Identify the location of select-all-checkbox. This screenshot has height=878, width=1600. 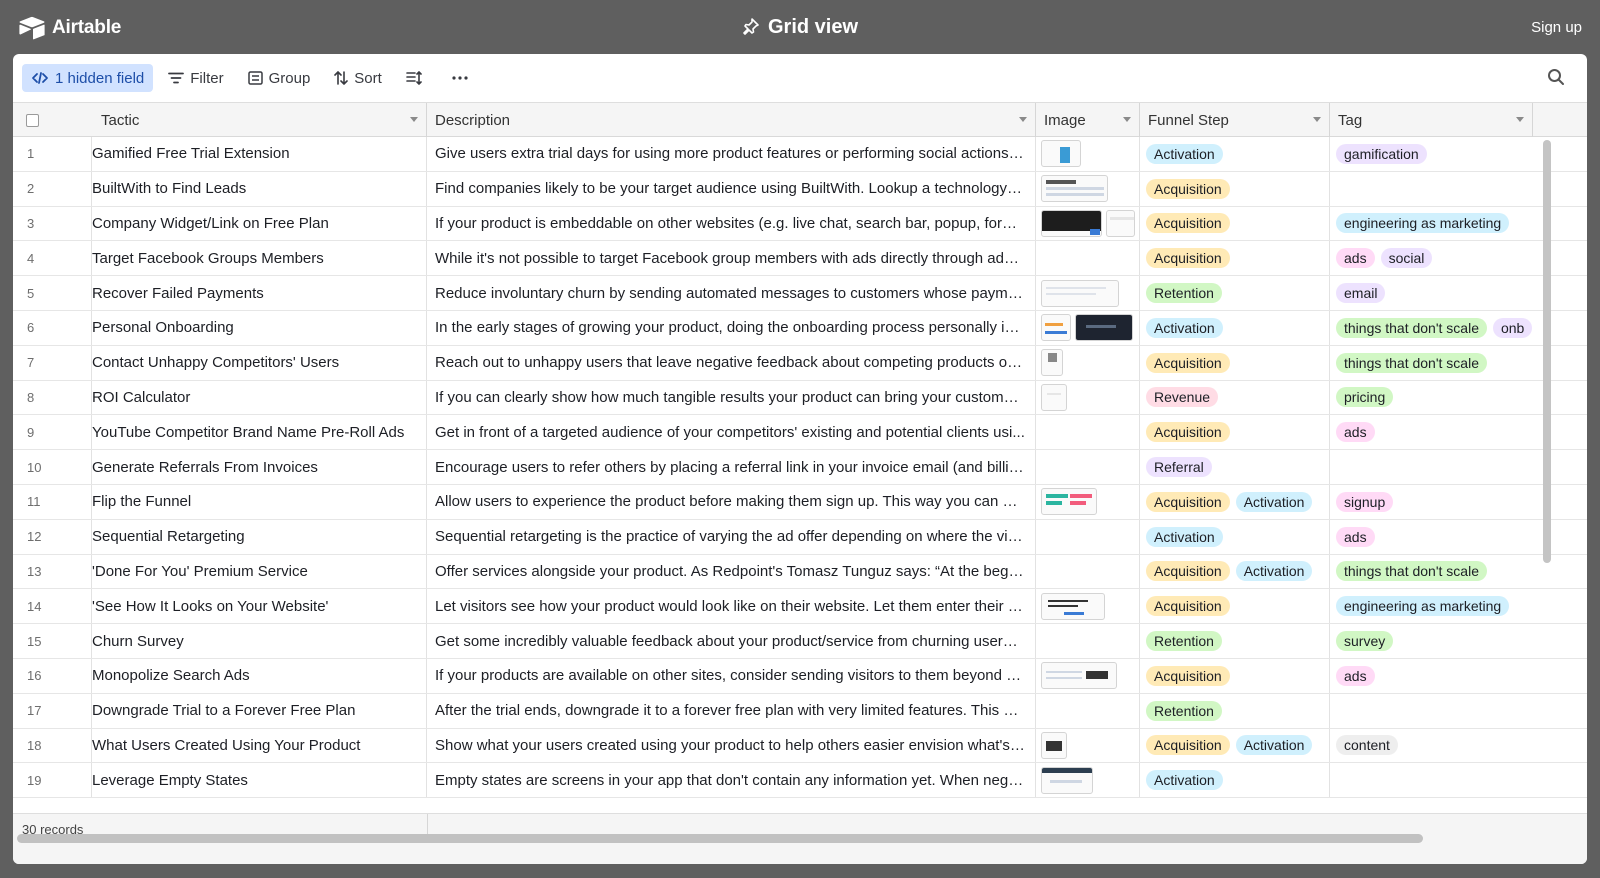
(32, 120).